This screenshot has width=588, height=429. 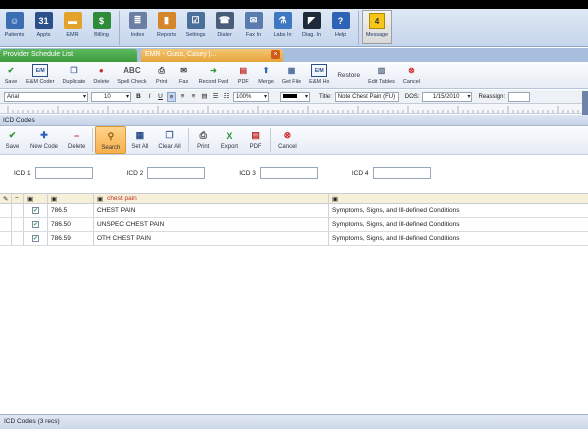 What do you see at coordinates (311, 27) in the screenshot?
I see `diag-in-button: ◤ Diag. In` at bounding box center [311, 27].